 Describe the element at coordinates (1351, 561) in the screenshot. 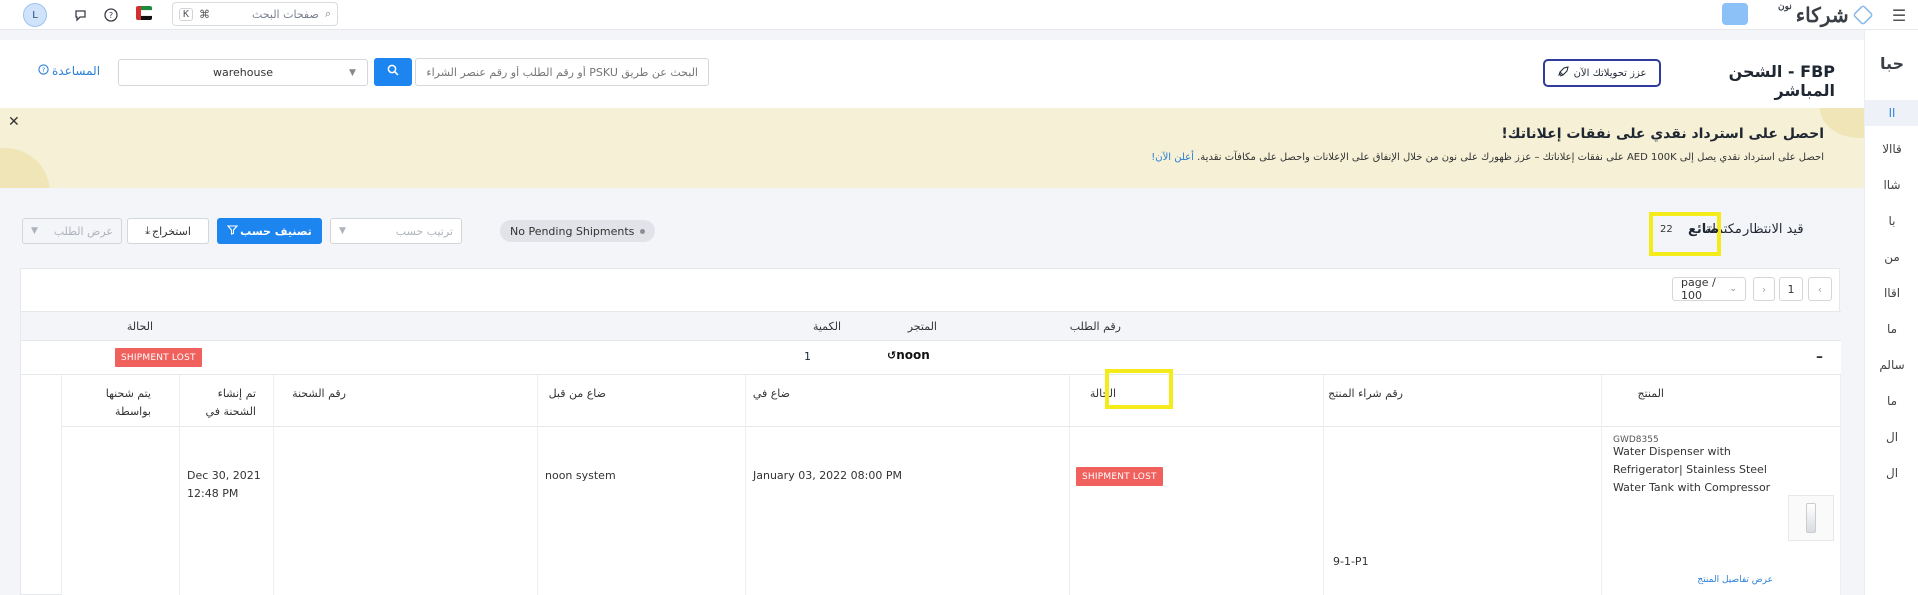

I see `purchase-number: 9-1-P1` at that location.